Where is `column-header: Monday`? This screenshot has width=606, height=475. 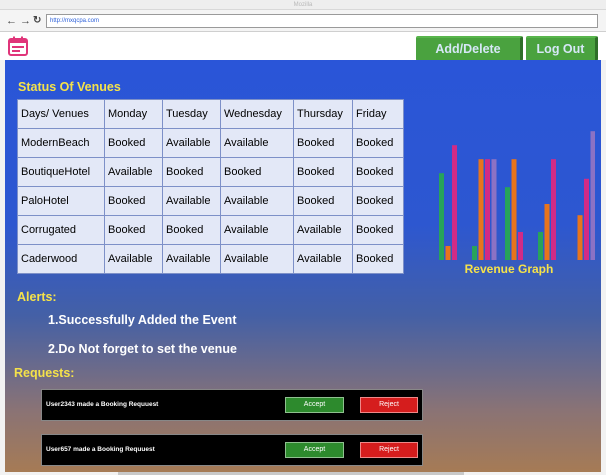
column-header: Monday is located at coordinates (133, 114).